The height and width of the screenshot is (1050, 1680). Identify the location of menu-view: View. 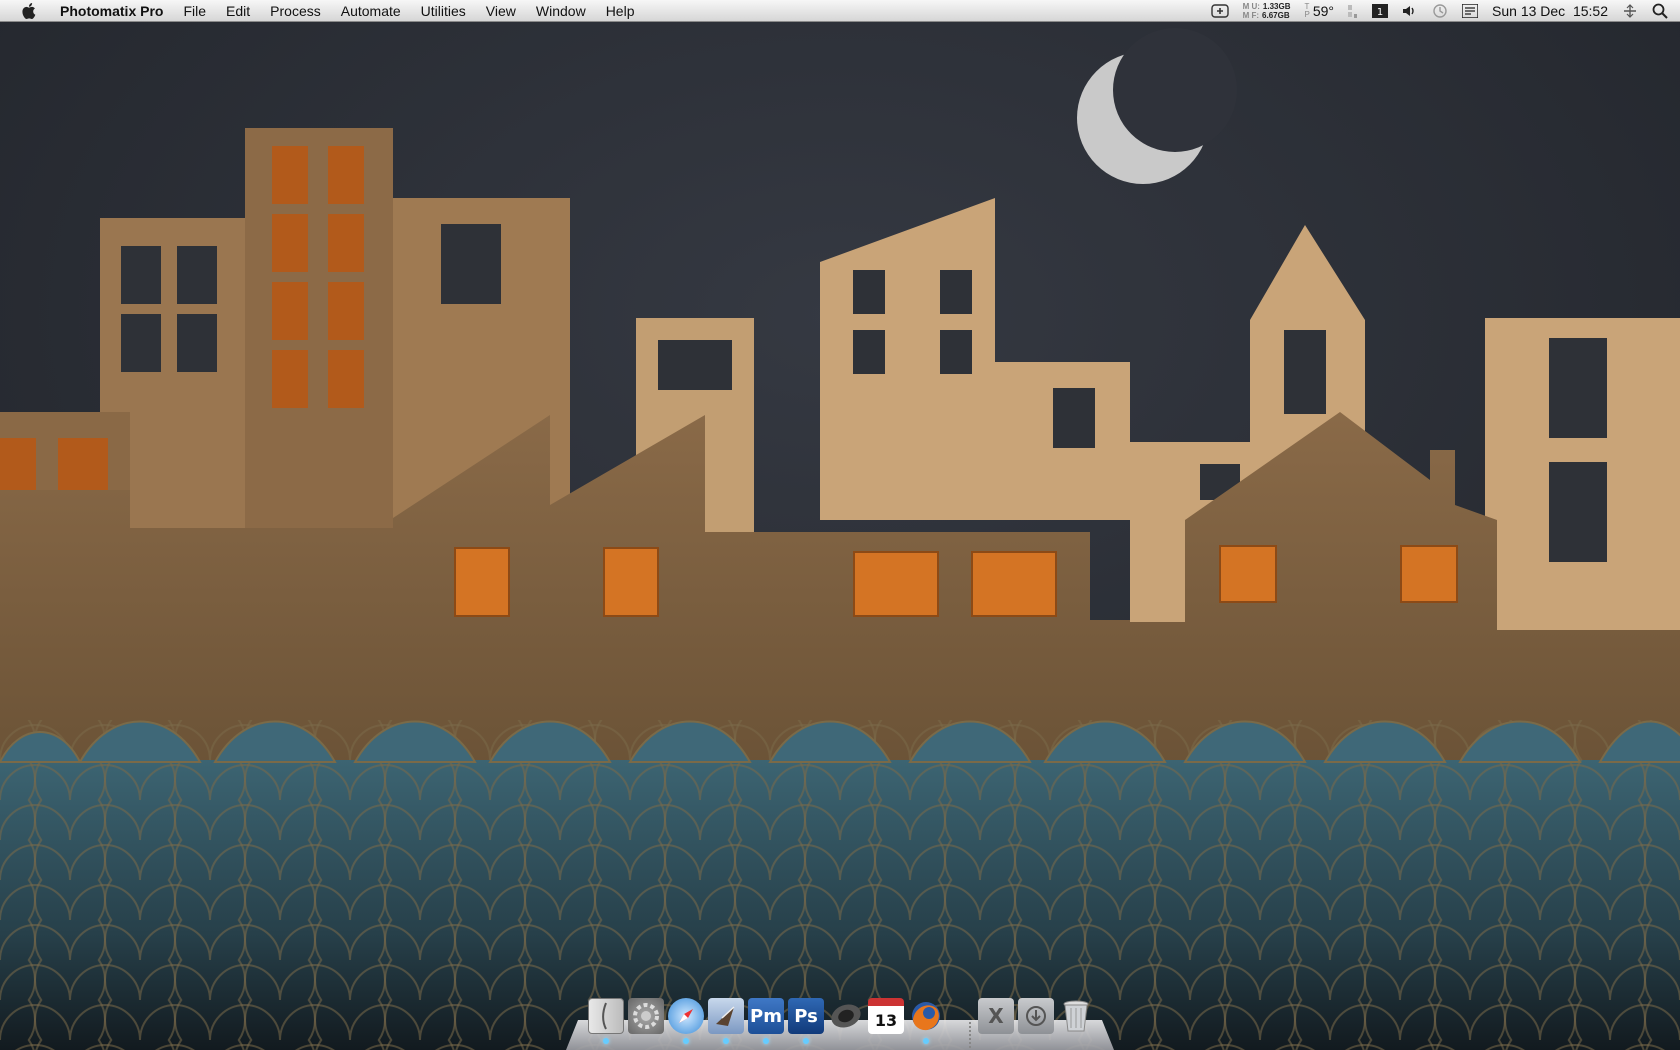
(501, 11).